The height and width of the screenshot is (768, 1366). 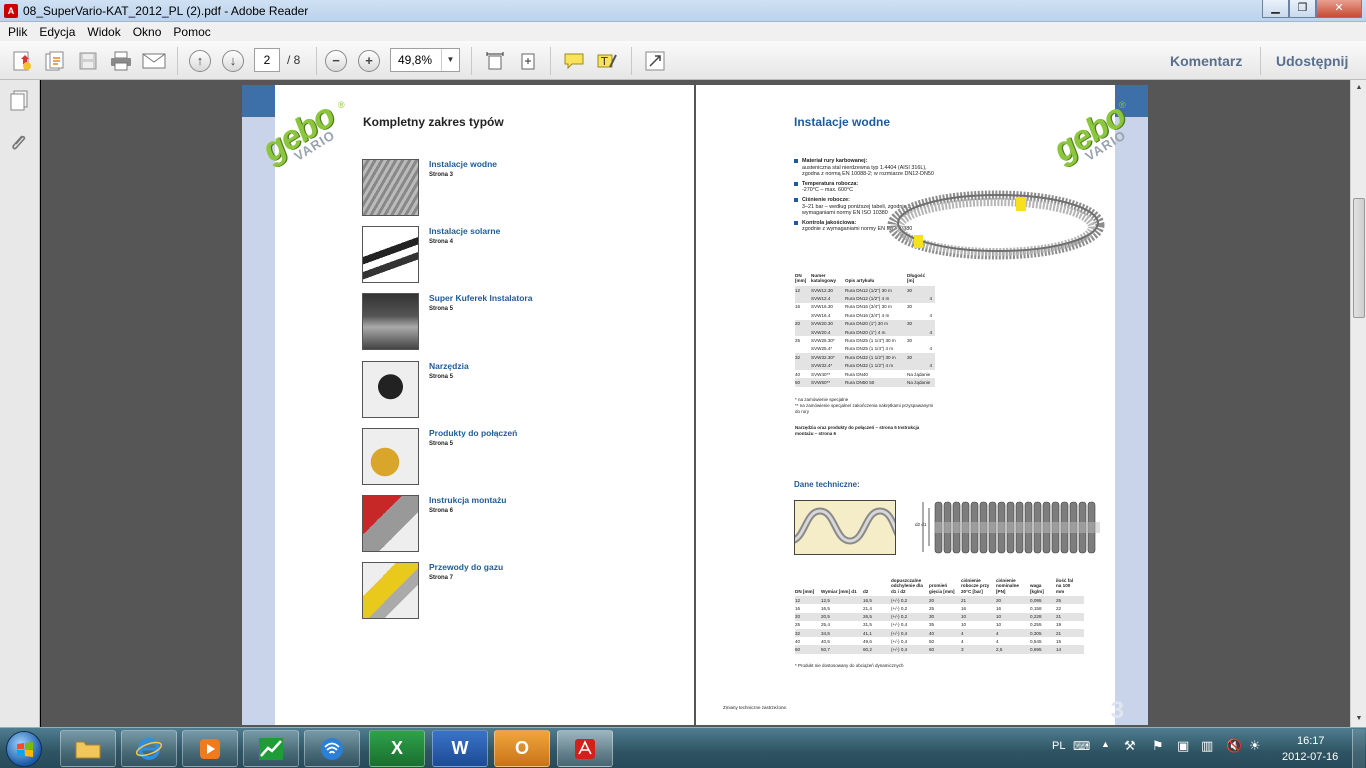 I want to click on taskbar-media-player, so click(x=210, y=748).